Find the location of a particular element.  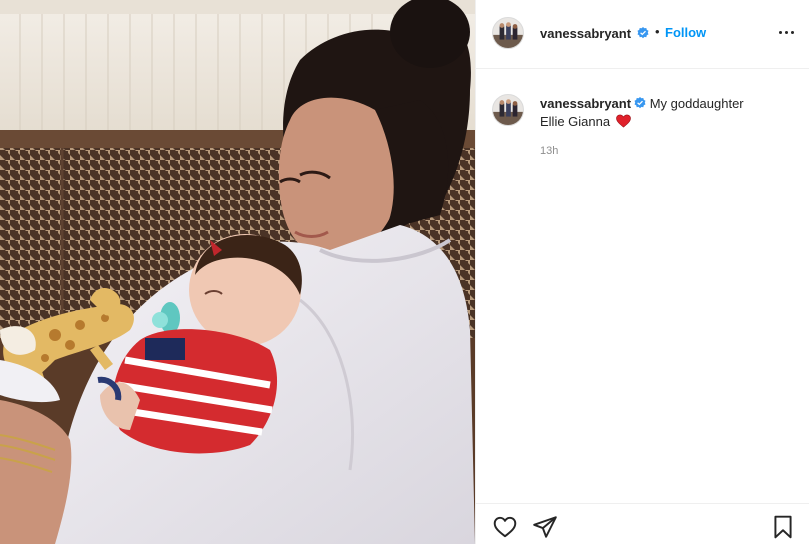

post-header: vanessabryant • Follow is located at coordinates (642, 34).